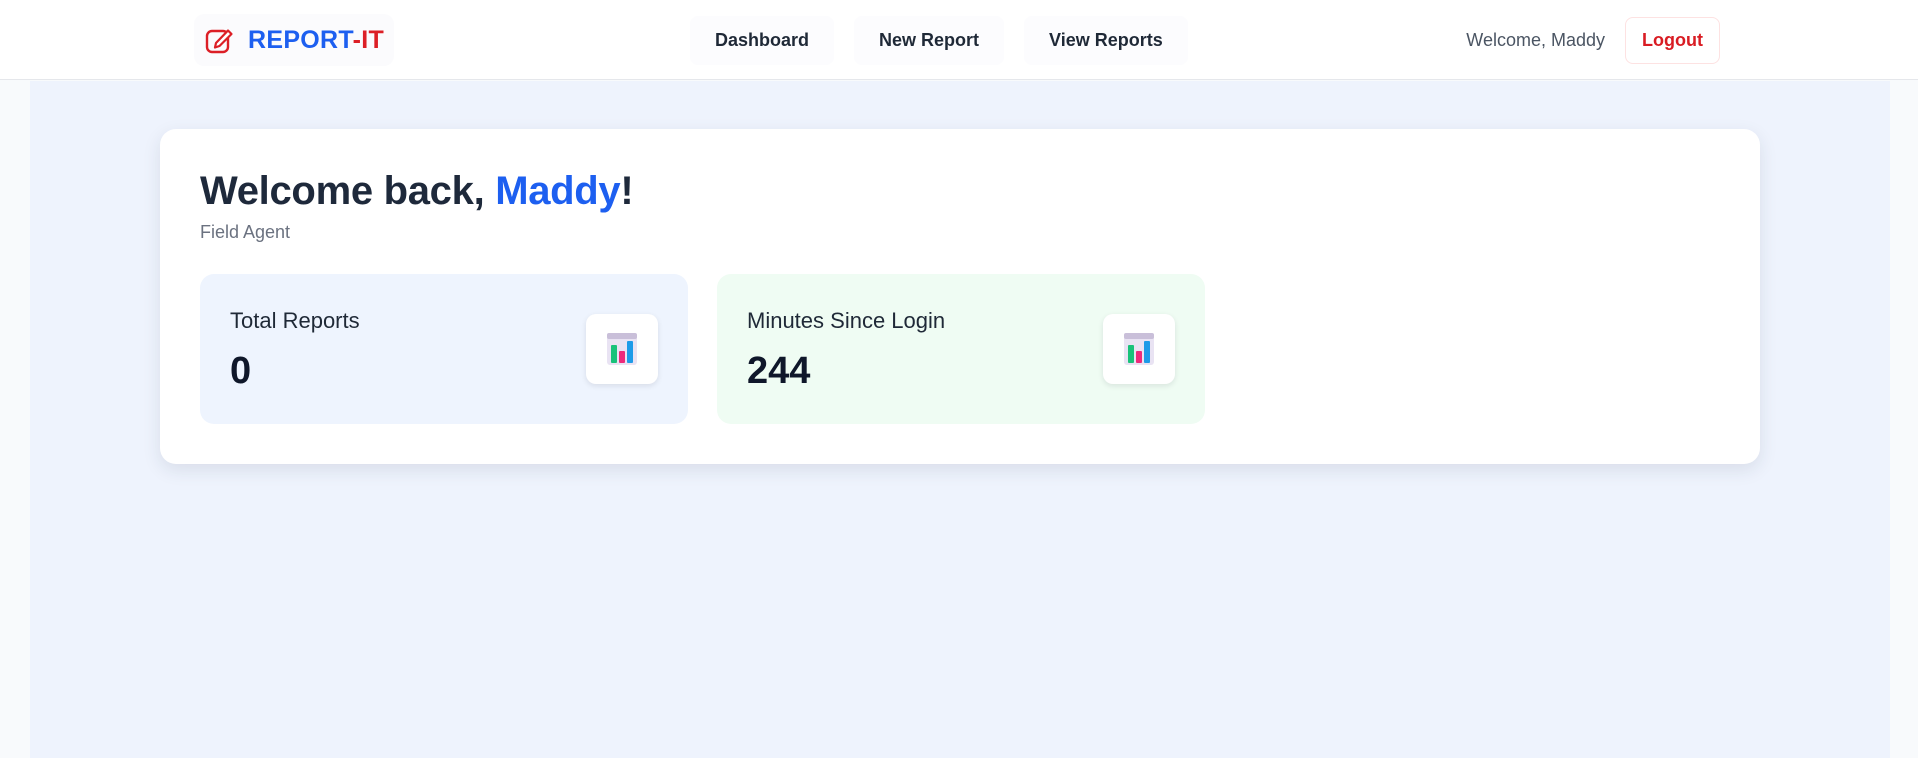 The height and width of the screenshot is (758, 1918). I want to click on user-area: Welcome, Maddy Logout, so click(1593, 40).